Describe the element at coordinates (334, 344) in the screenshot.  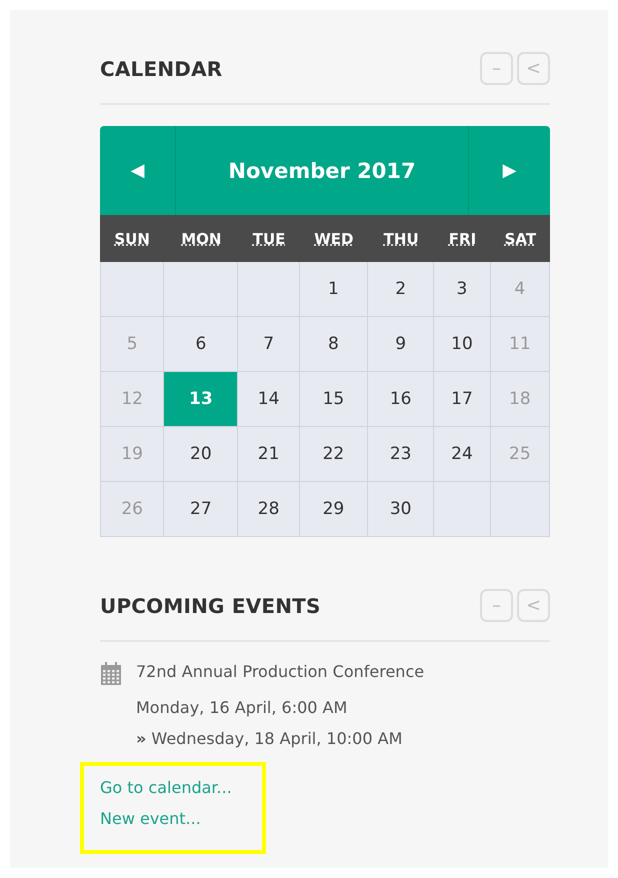
I see `day-cell: 8` at that location.